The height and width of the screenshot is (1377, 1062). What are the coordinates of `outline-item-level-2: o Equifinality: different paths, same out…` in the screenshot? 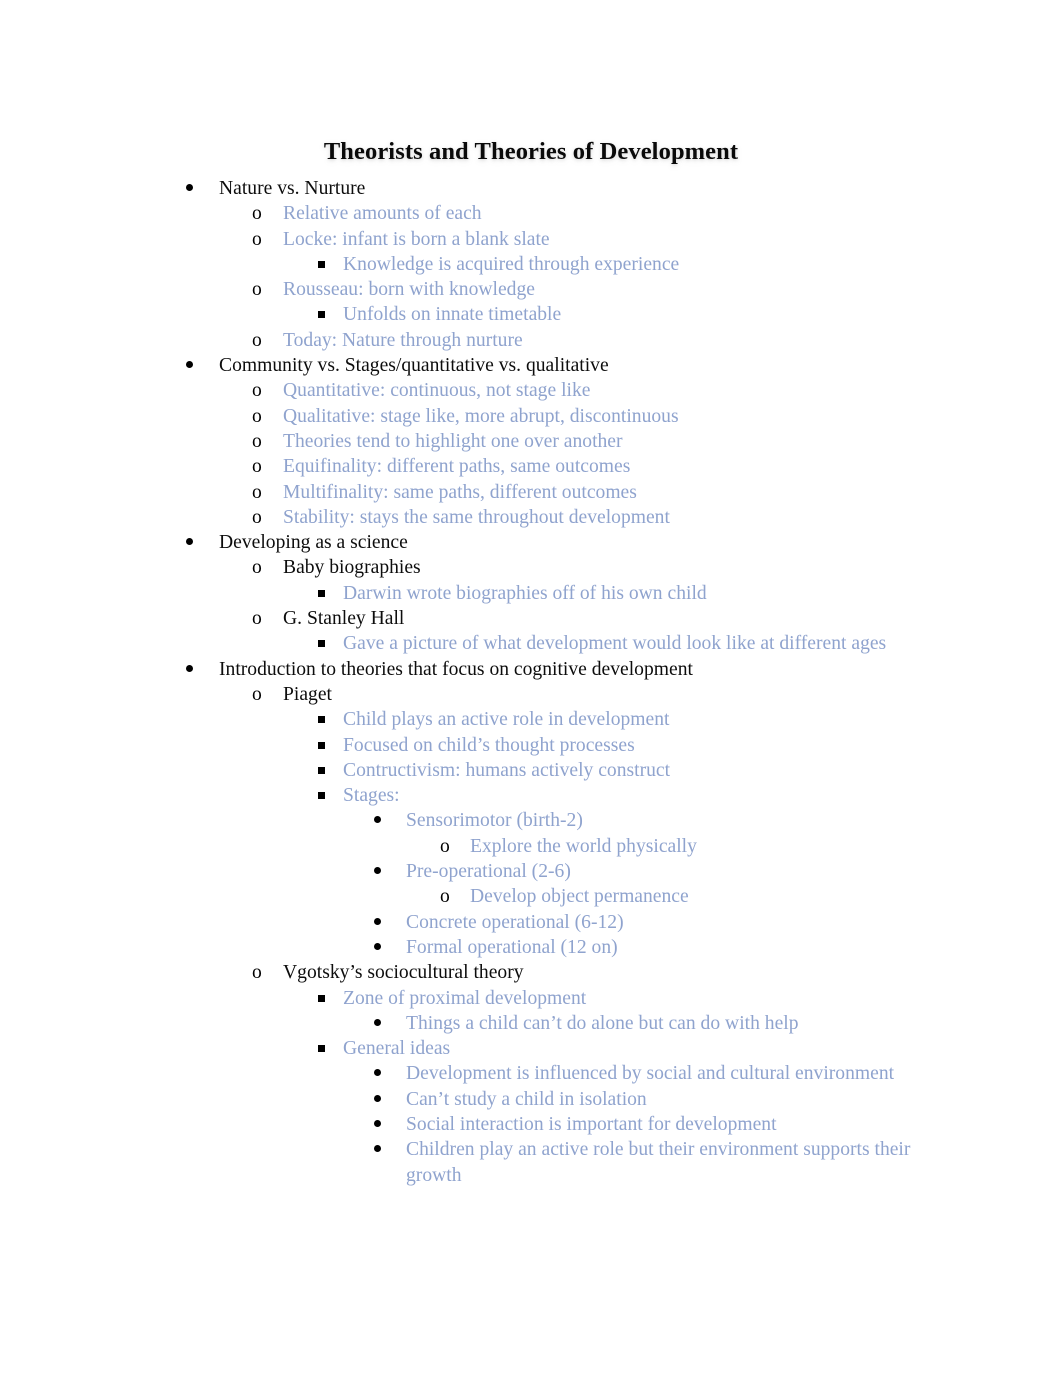 It's located at (531, 466).